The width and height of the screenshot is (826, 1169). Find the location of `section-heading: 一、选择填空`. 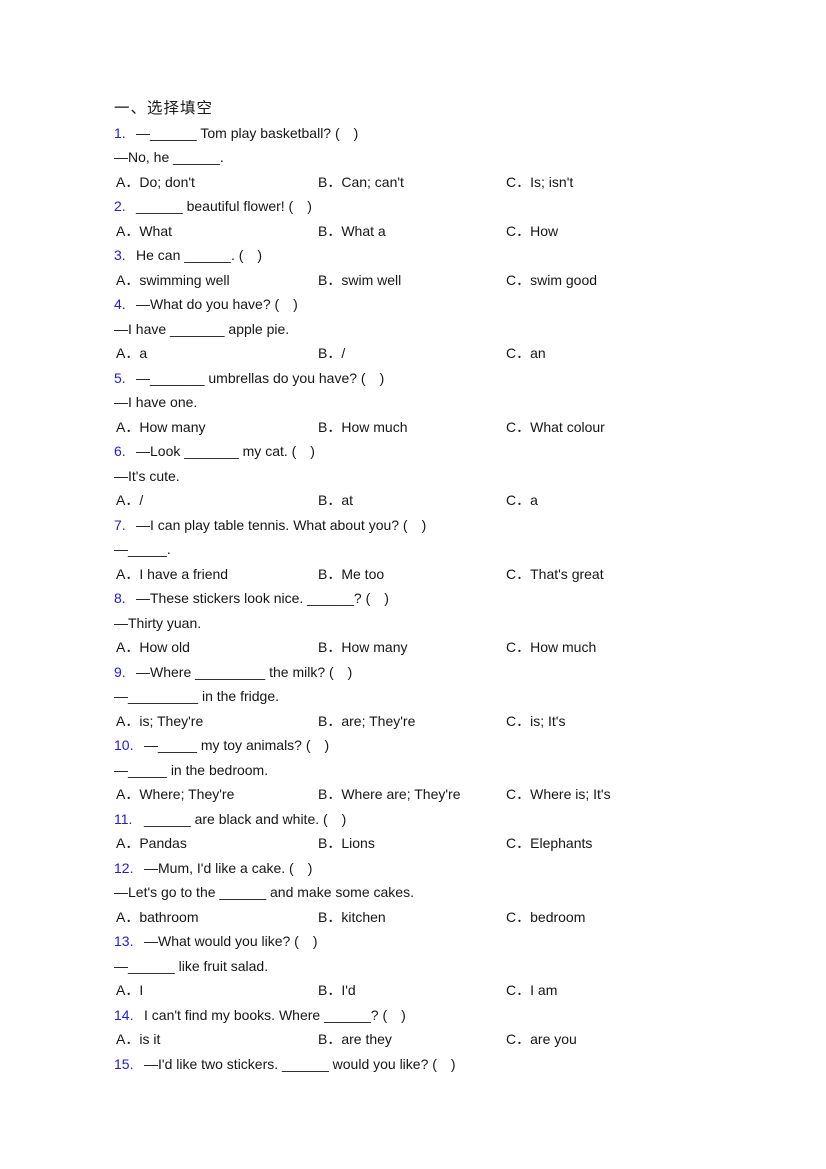

section-heading: 一、选择填空 is located at coordinates (164, 108).